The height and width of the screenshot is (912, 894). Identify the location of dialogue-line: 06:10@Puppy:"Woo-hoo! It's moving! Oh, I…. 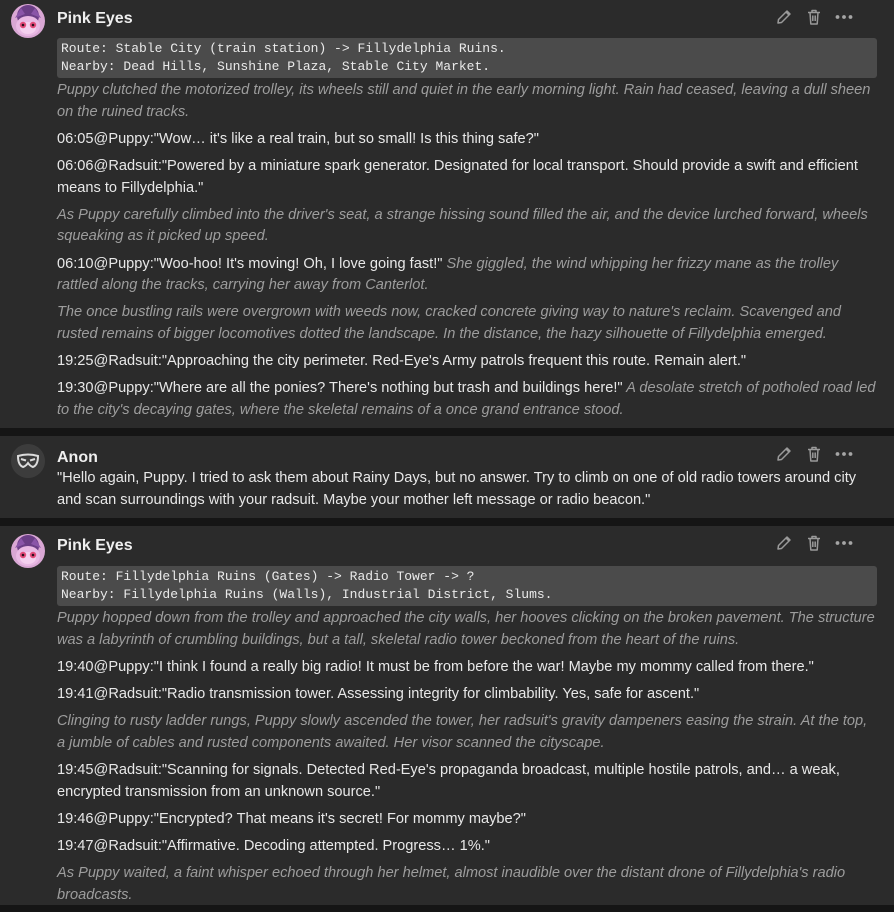
(467, 275).